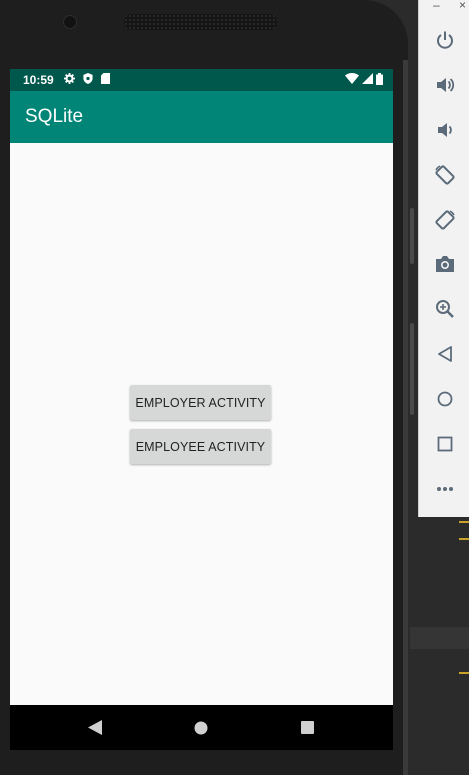 The width and height of the screenshot is (469, 775). What do you see at coordinates (445, 85) in the screenshot?
I see `volume-up-icon` at bounding box center [445, 85].